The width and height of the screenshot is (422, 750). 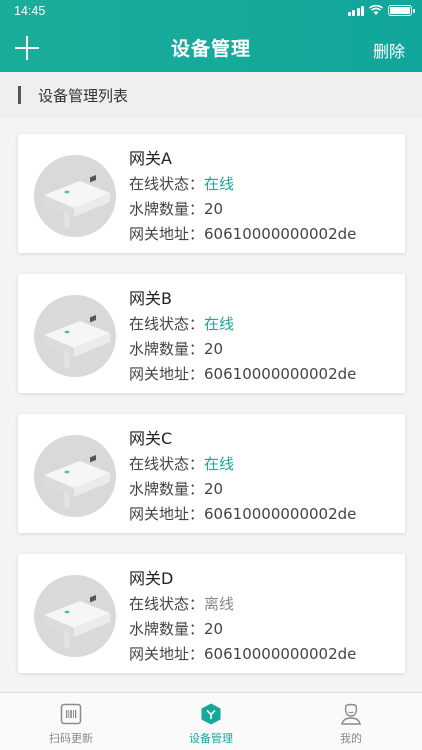 I want to click on device-box-icon, so click(x=211, y=714).